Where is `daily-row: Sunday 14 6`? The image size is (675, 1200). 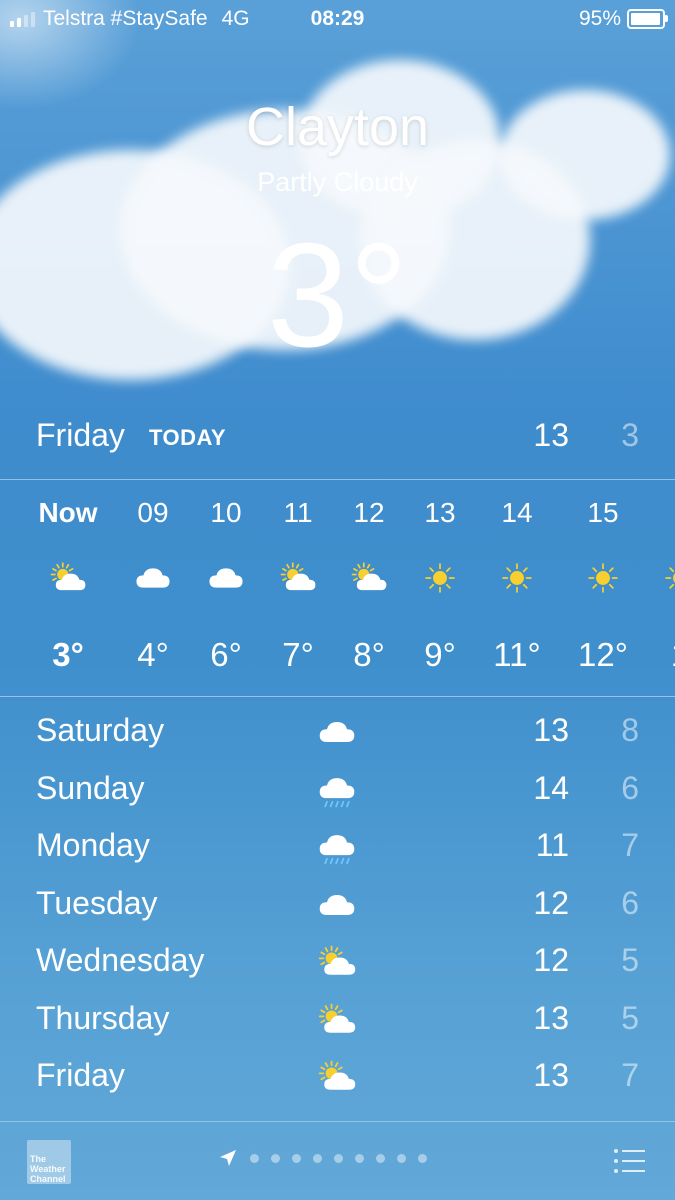 daily-row: Sunday 14 6 is located at coordinates (337, 793).